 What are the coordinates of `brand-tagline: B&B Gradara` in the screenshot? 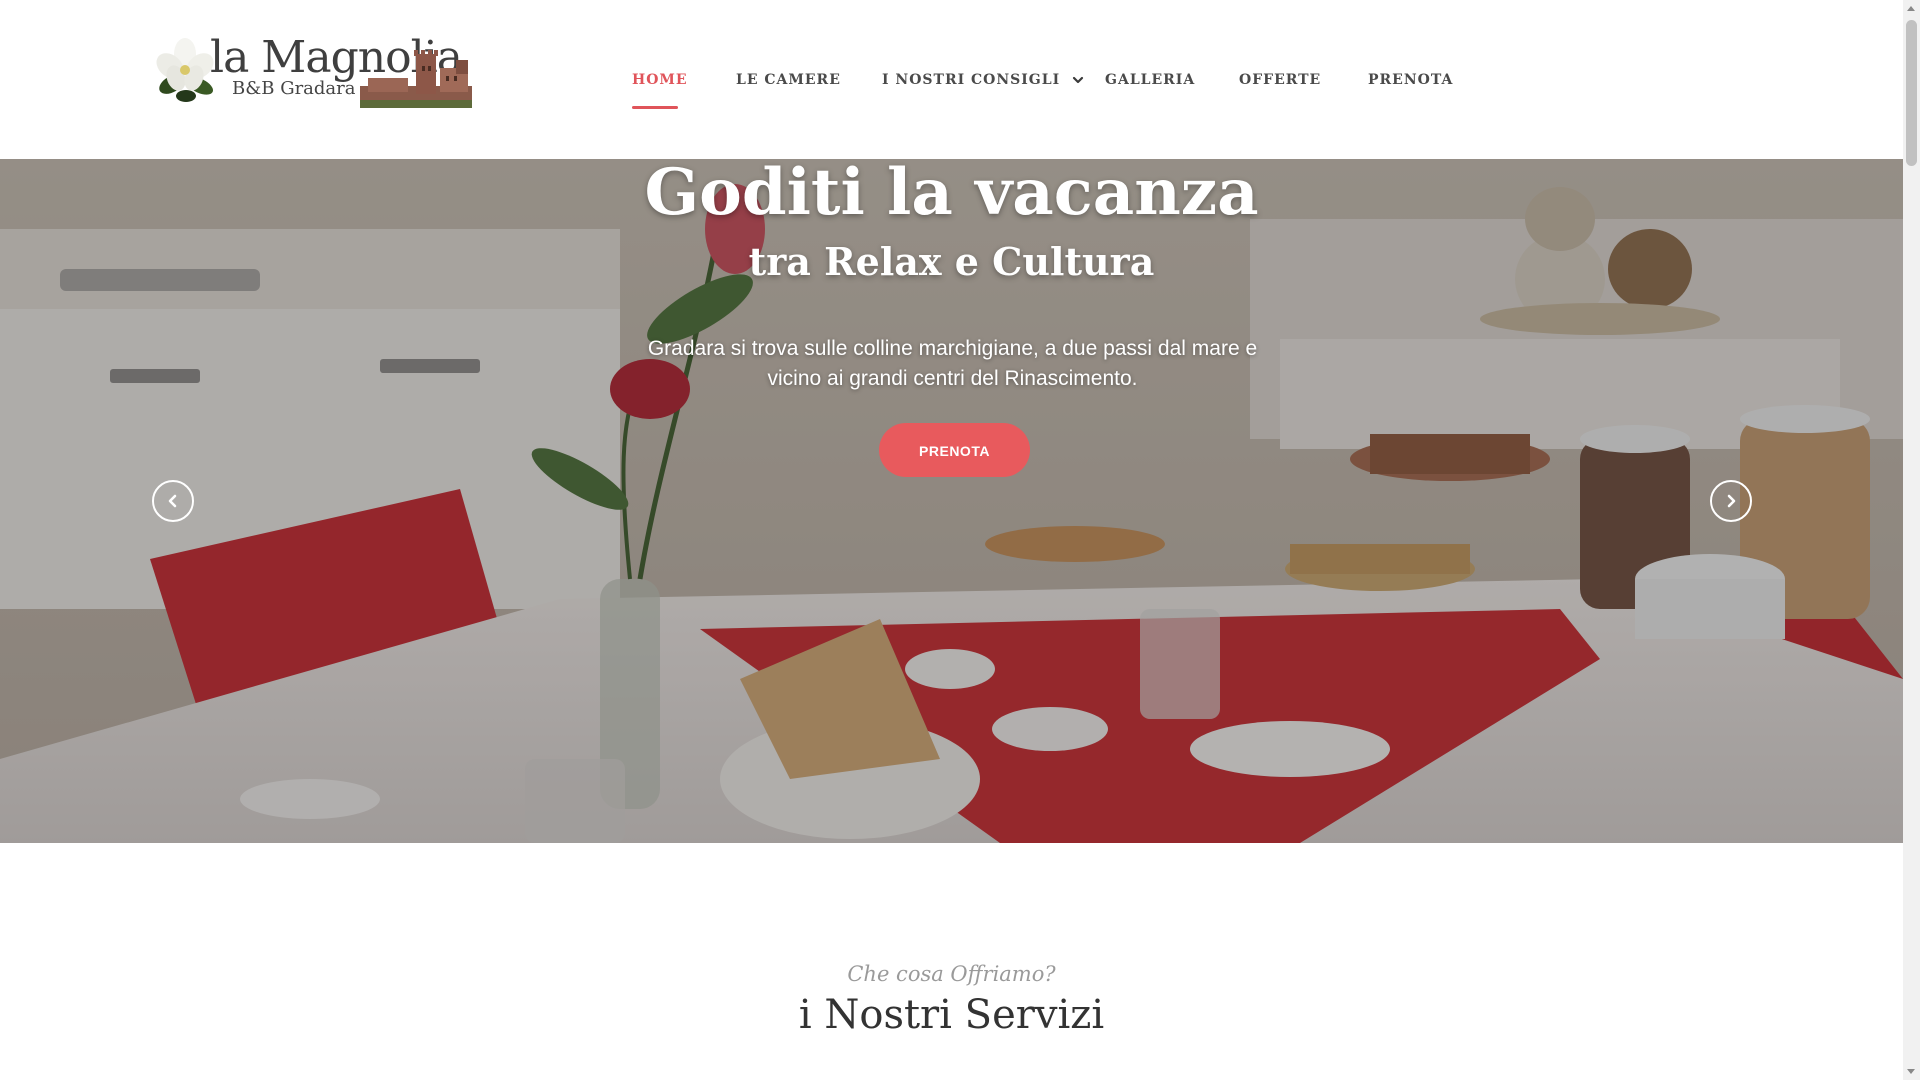 It's located at (294, 88).